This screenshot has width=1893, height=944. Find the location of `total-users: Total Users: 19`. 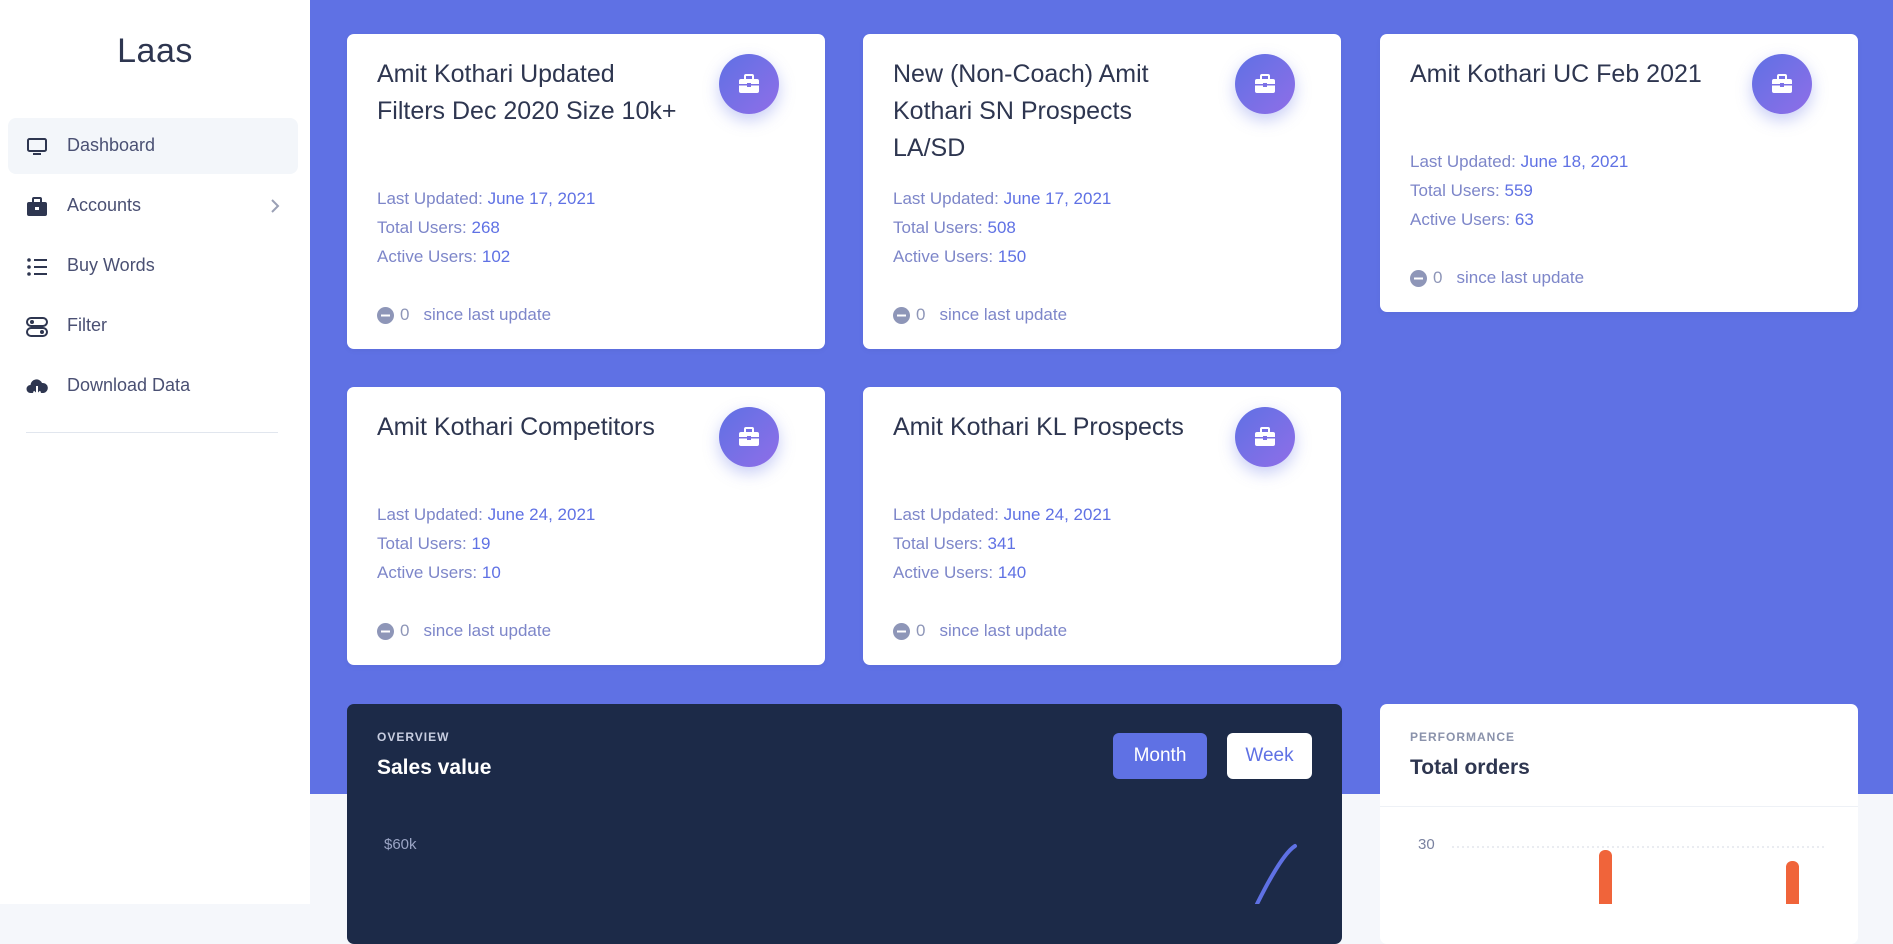

total-users: Total Users: 19 is located at coordinates (434, 543).